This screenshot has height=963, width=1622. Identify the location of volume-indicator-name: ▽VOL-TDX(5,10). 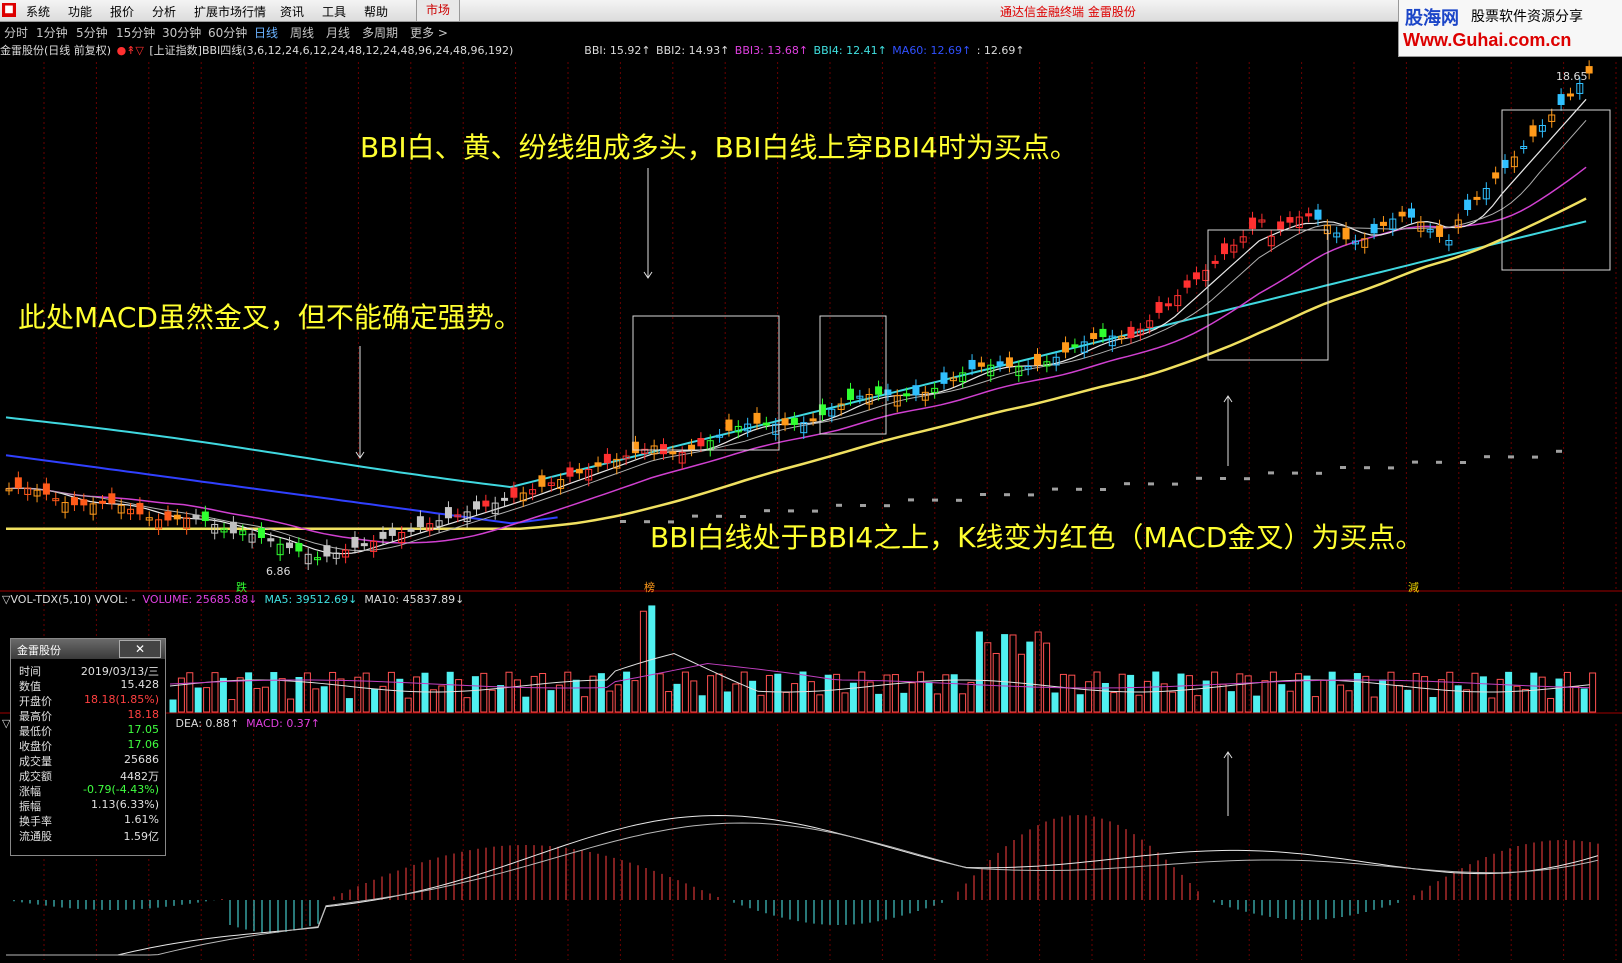
(46, 599).